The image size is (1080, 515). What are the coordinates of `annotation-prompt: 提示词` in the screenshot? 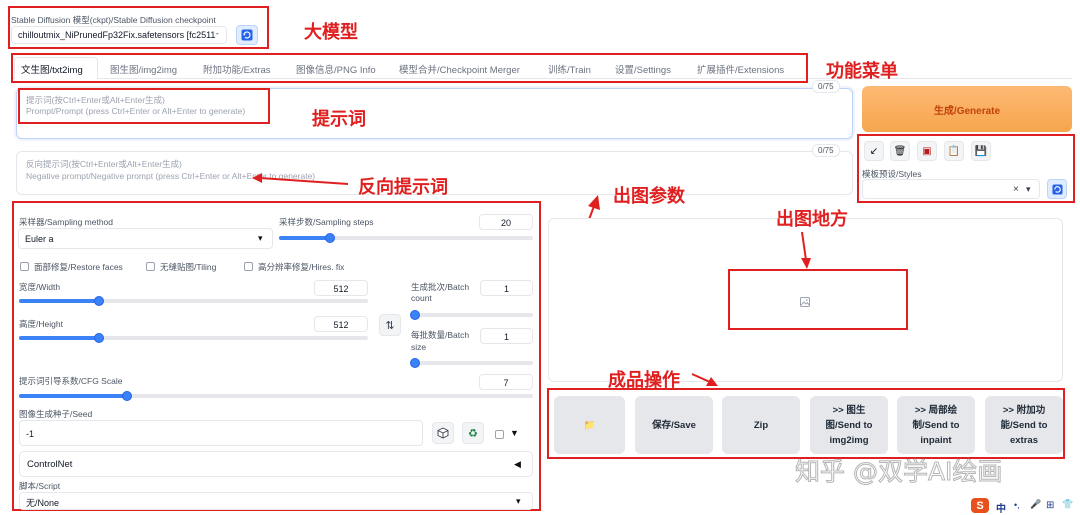 It's located at (339, 119).